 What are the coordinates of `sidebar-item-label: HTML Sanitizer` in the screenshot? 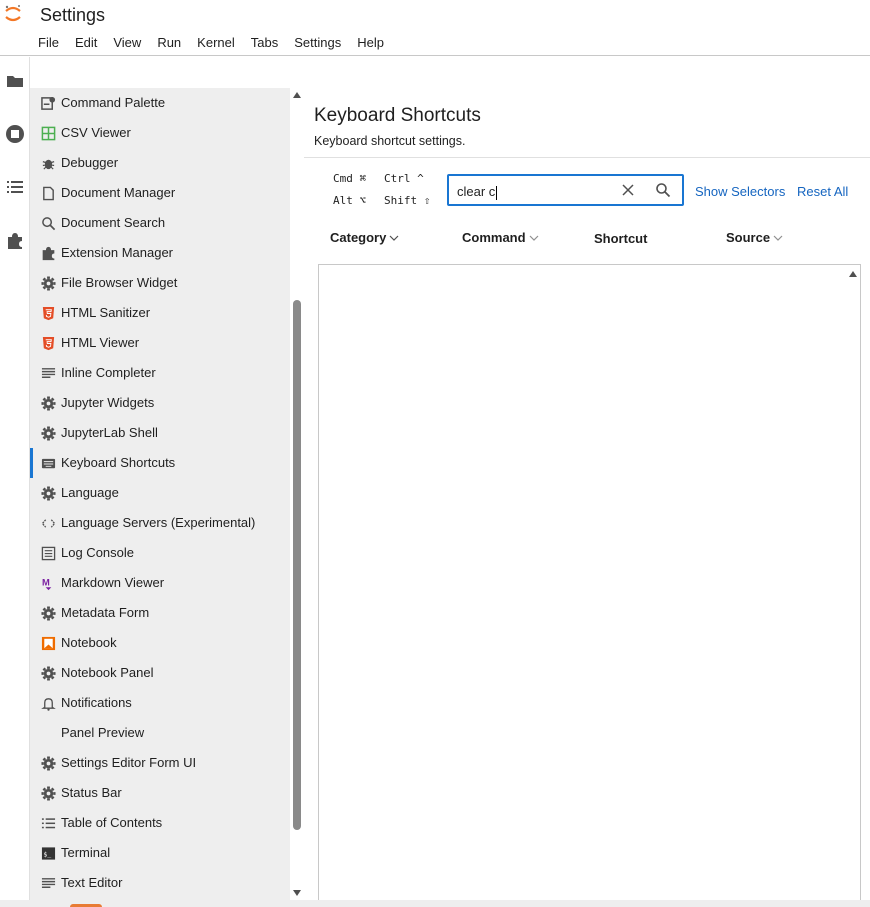 It's located at (106, 312).